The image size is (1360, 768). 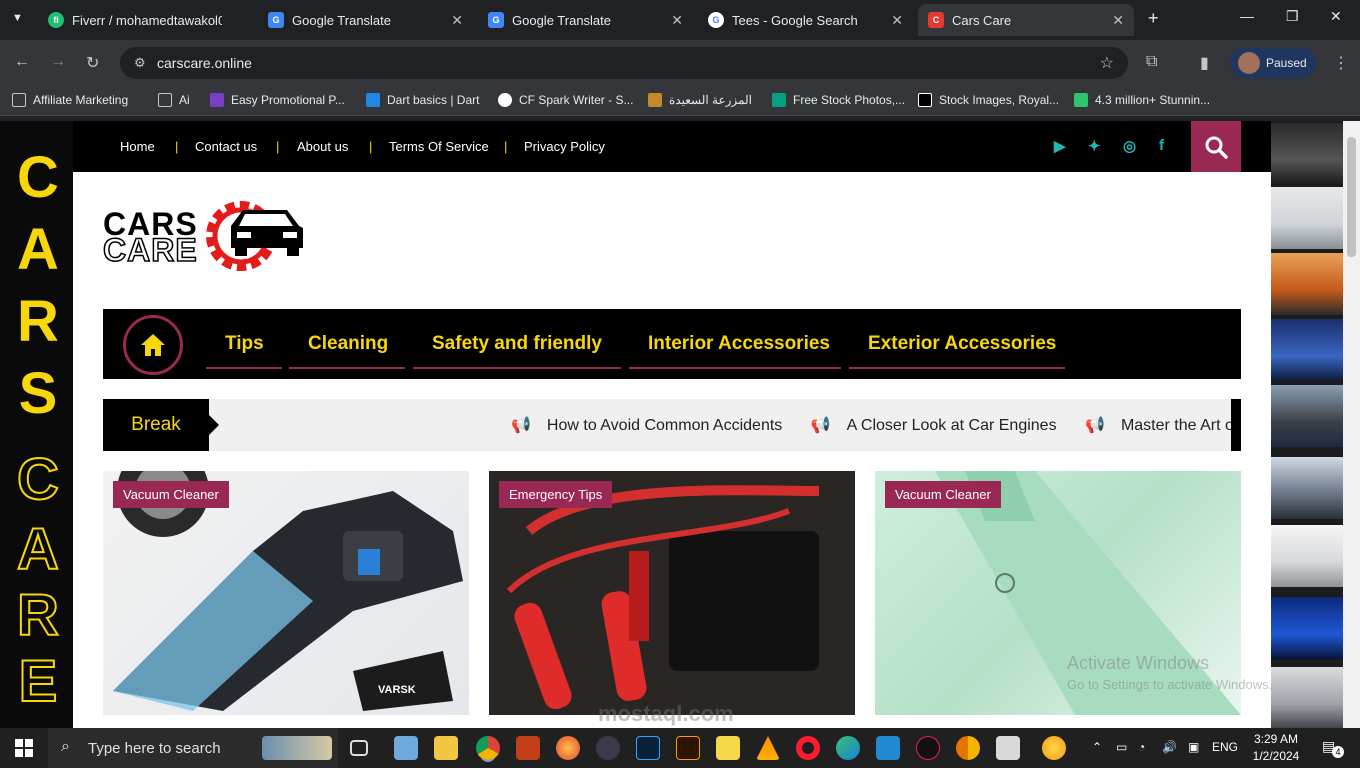 What do you see at coordinates (664, 425) in the screenshot?
I see `ticker-item: How to Avoid Common Accidents` at bounding box center [664, 425].